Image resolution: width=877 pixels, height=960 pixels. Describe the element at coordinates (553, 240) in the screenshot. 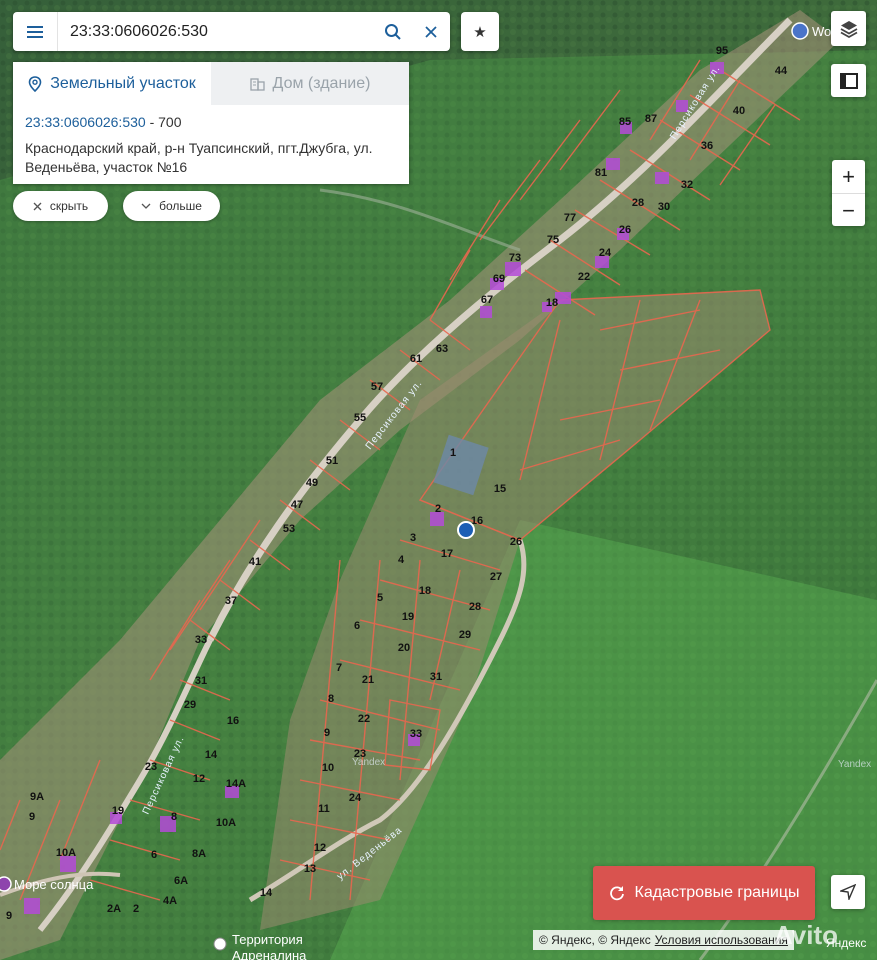

I see `plot-label: 75` at that location.